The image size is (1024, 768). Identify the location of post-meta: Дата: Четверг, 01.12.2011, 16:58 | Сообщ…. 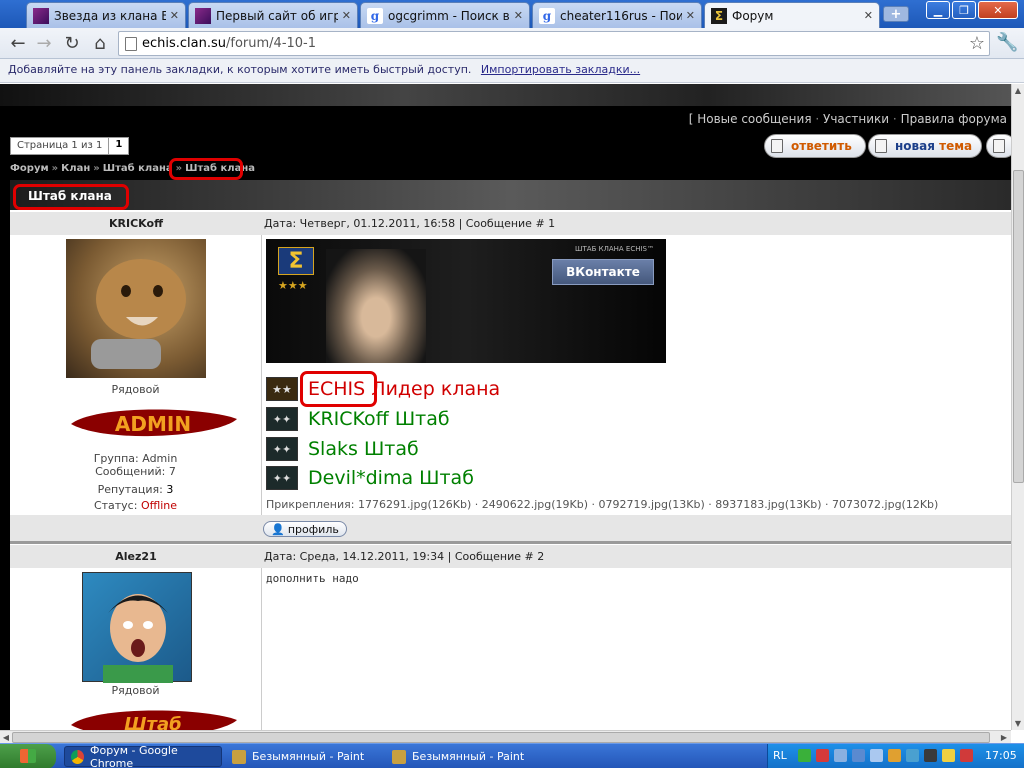
(410, 223).